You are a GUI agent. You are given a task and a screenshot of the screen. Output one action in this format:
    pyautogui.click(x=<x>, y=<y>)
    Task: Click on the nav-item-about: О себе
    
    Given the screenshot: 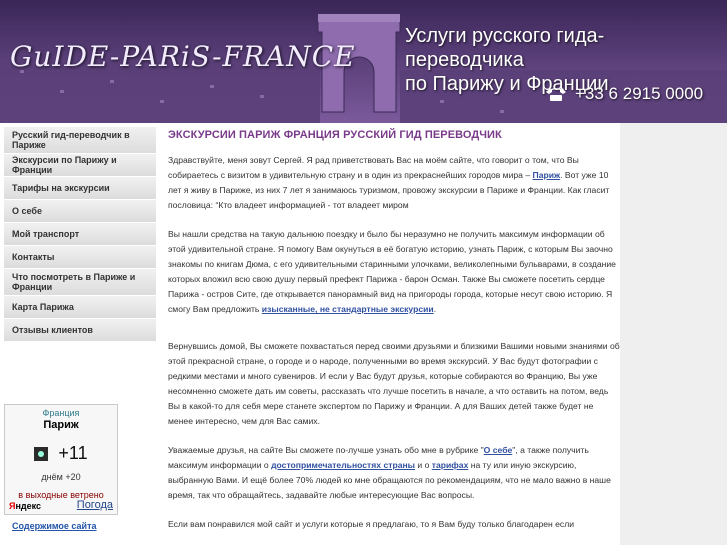 What is the action you would take?
    pyautogui.click(x=80, y=211)
    